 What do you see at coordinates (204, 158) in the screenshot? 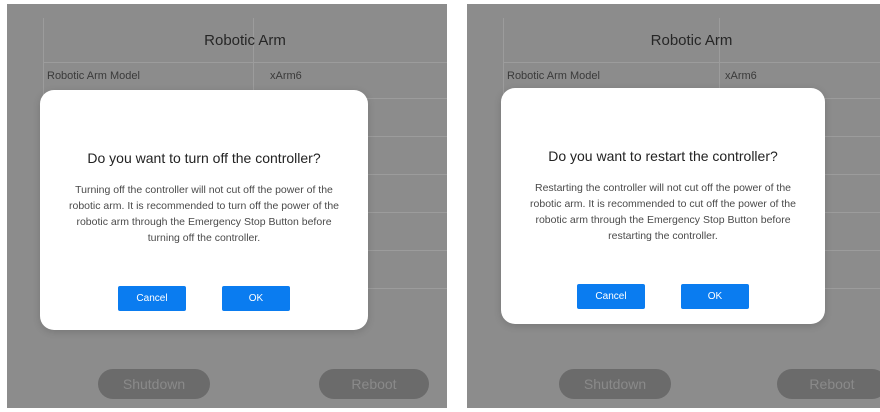
I see `dialog-question: Do you want to turn off the controller?` at bounding box center [204, 158].